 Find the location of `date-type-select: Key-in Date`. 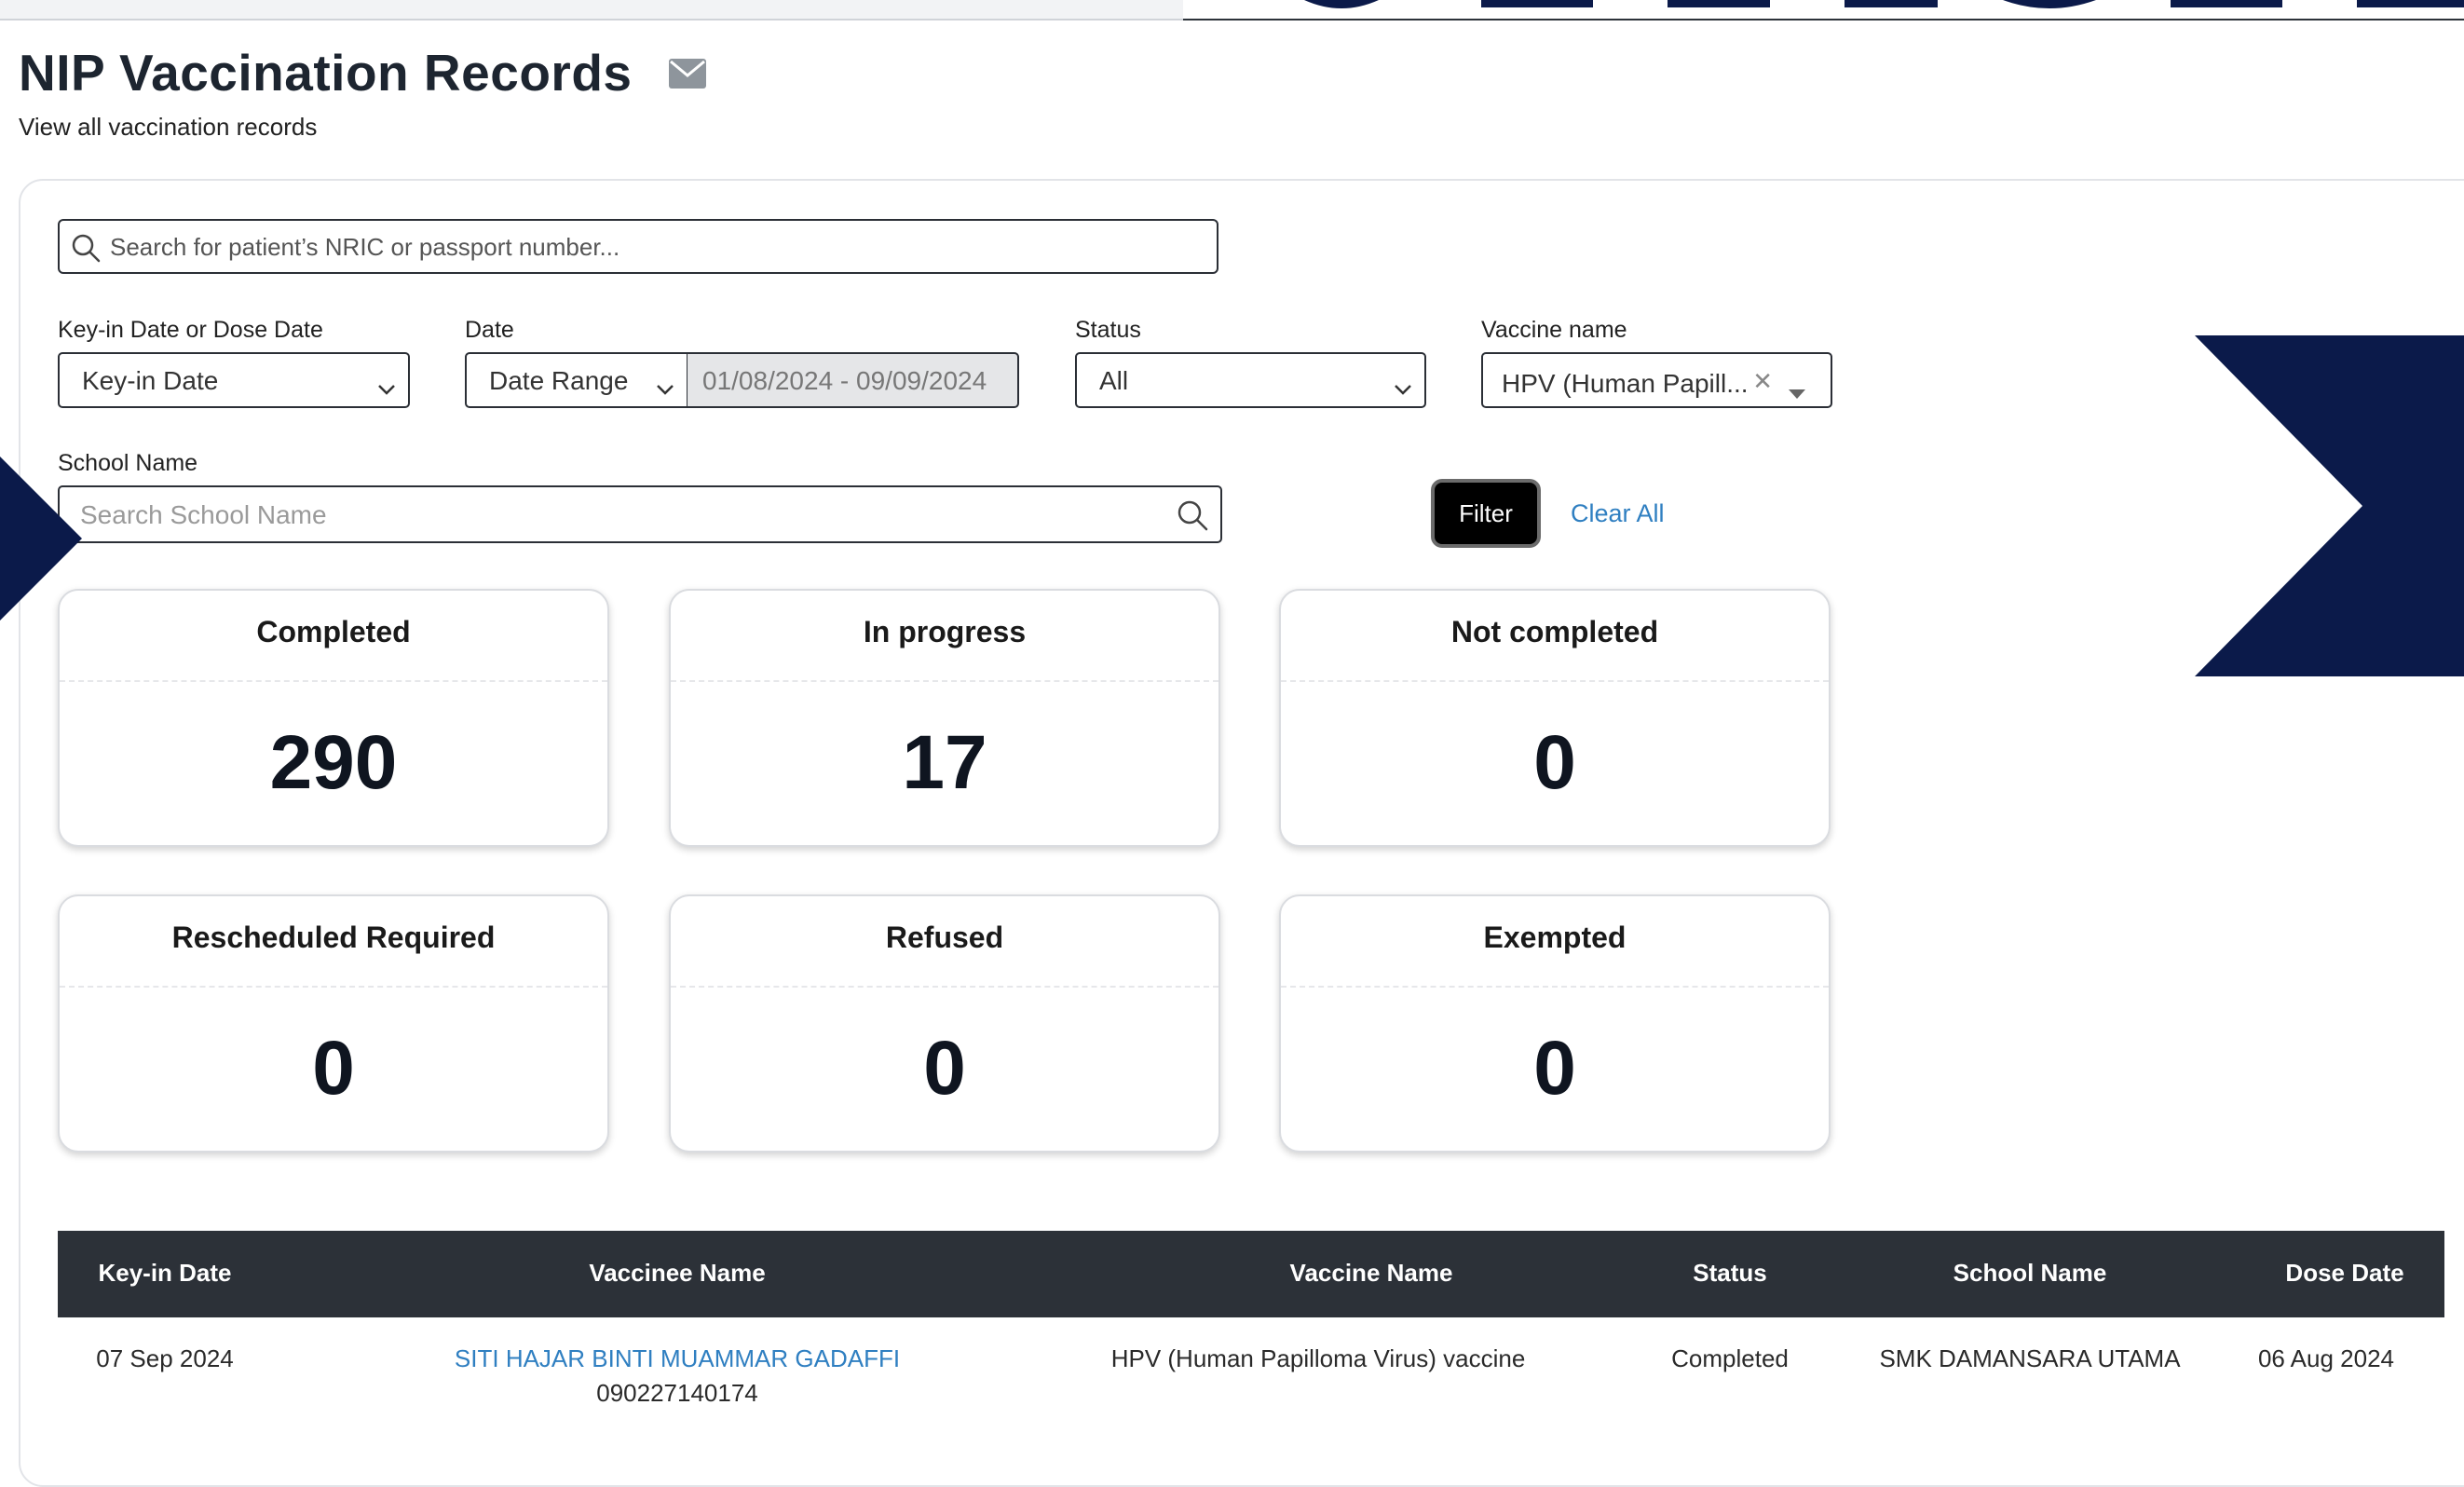

date-type-select: Key-in Date is located at coordinates (234, 380).